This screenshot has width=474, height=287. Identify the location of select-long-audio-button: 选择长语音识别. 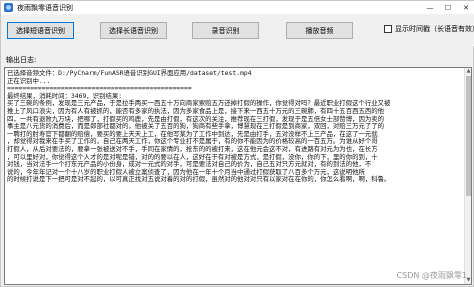
(133, 30).